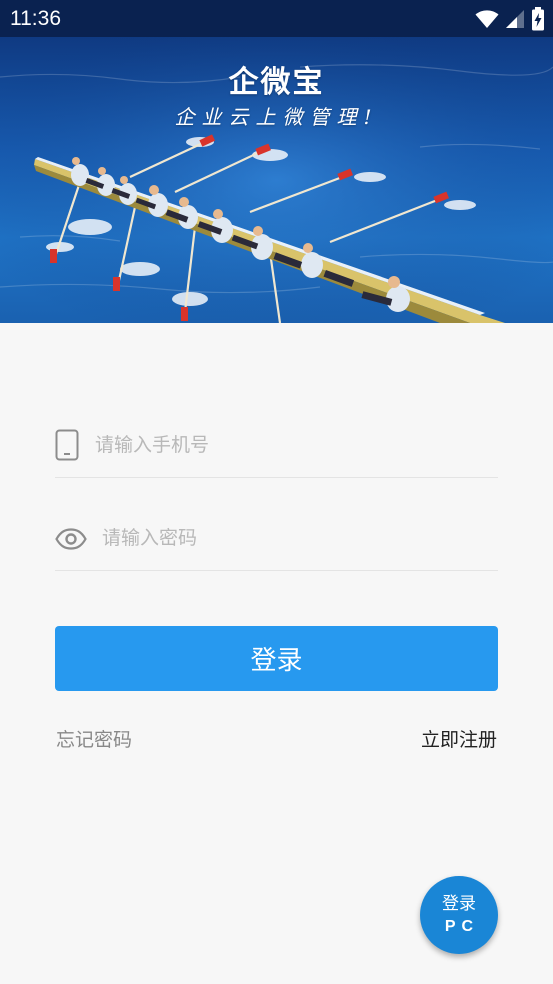 The height and width of the screenshot is (984, 553). I want to click on password-field, so click(276, 540).